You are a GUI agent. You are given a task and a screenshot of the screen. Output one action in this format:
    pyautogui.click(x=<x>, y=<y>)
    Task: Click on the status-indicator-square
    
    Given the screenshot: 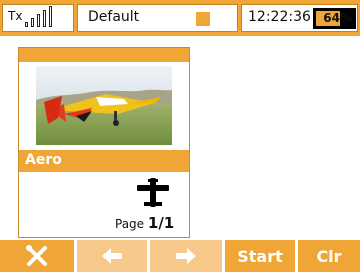 What is the action you would take?
    pyautogui.click(x=203, y=19)
    